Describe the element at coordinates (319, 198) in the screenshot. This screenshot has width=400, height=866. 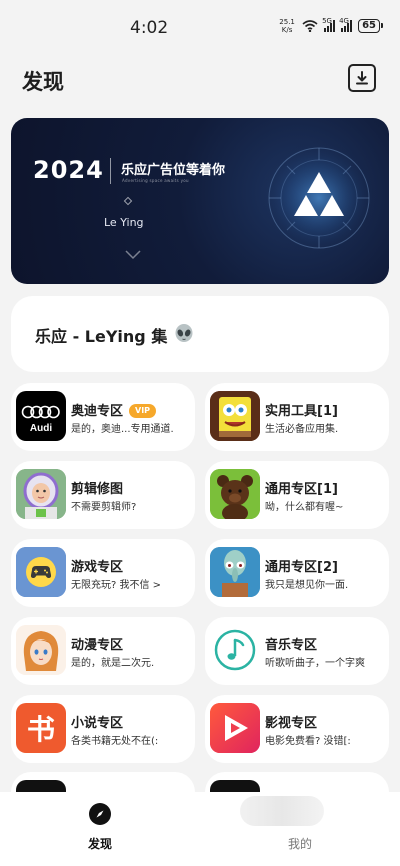
I see `triforce-emblem-icon` at that location.